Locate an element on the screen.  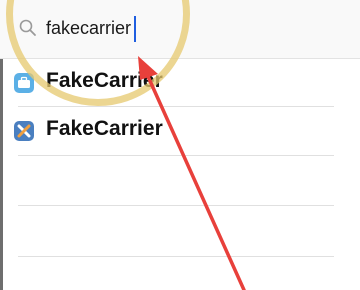
text-caret is located at coordinates (135, 29).